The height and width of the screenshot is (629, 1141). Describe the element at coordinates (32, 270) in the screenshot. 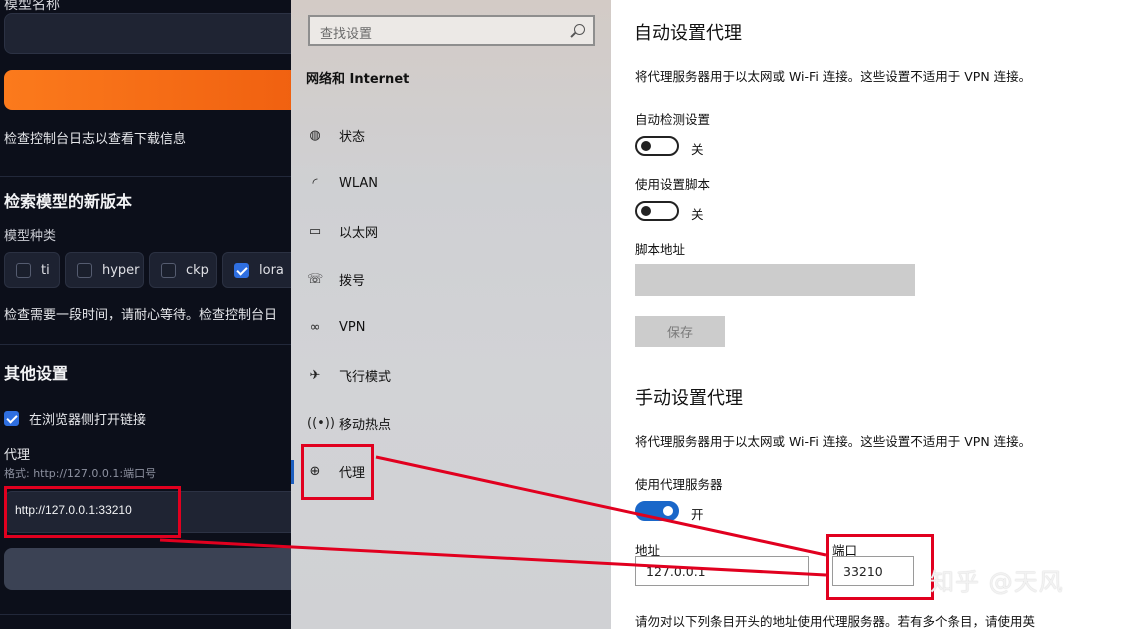

I see `model-type-ti: ti` at that location.